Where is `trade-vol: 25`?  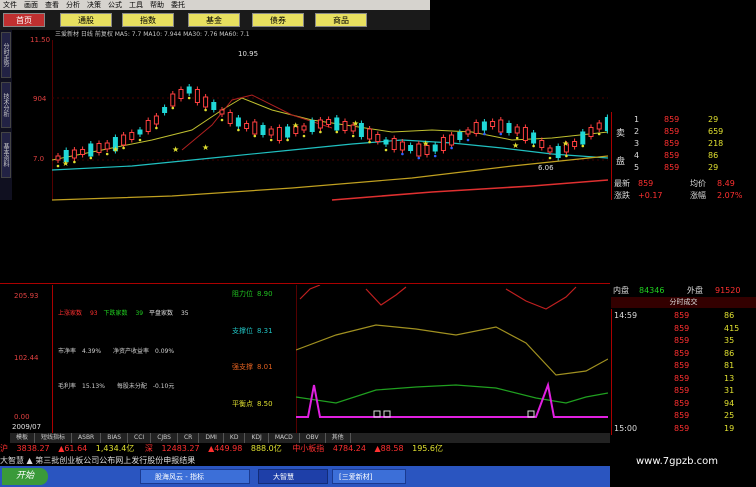
trade-vol: 25 is located at coordinates (729, 415).